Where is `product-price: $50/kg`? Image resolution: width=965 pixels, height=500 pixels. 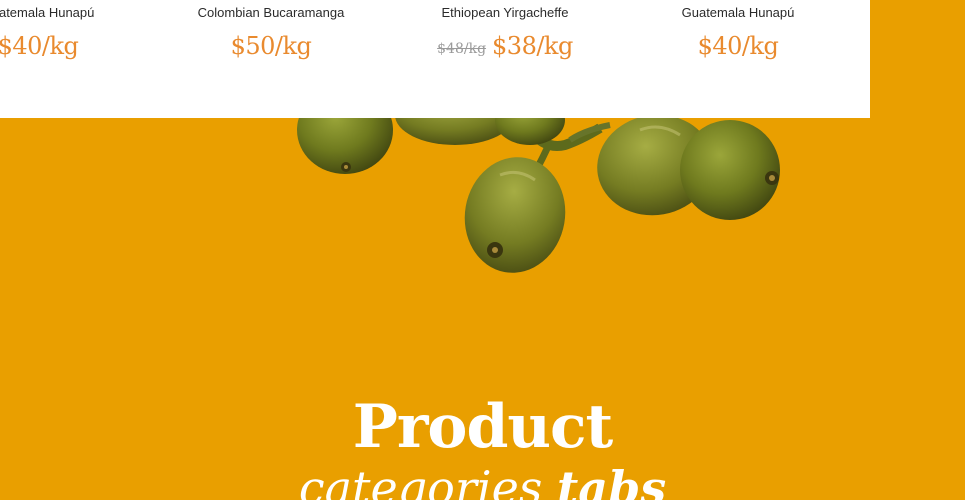 product-price: $50/kg is located at coordinates (271, 46).